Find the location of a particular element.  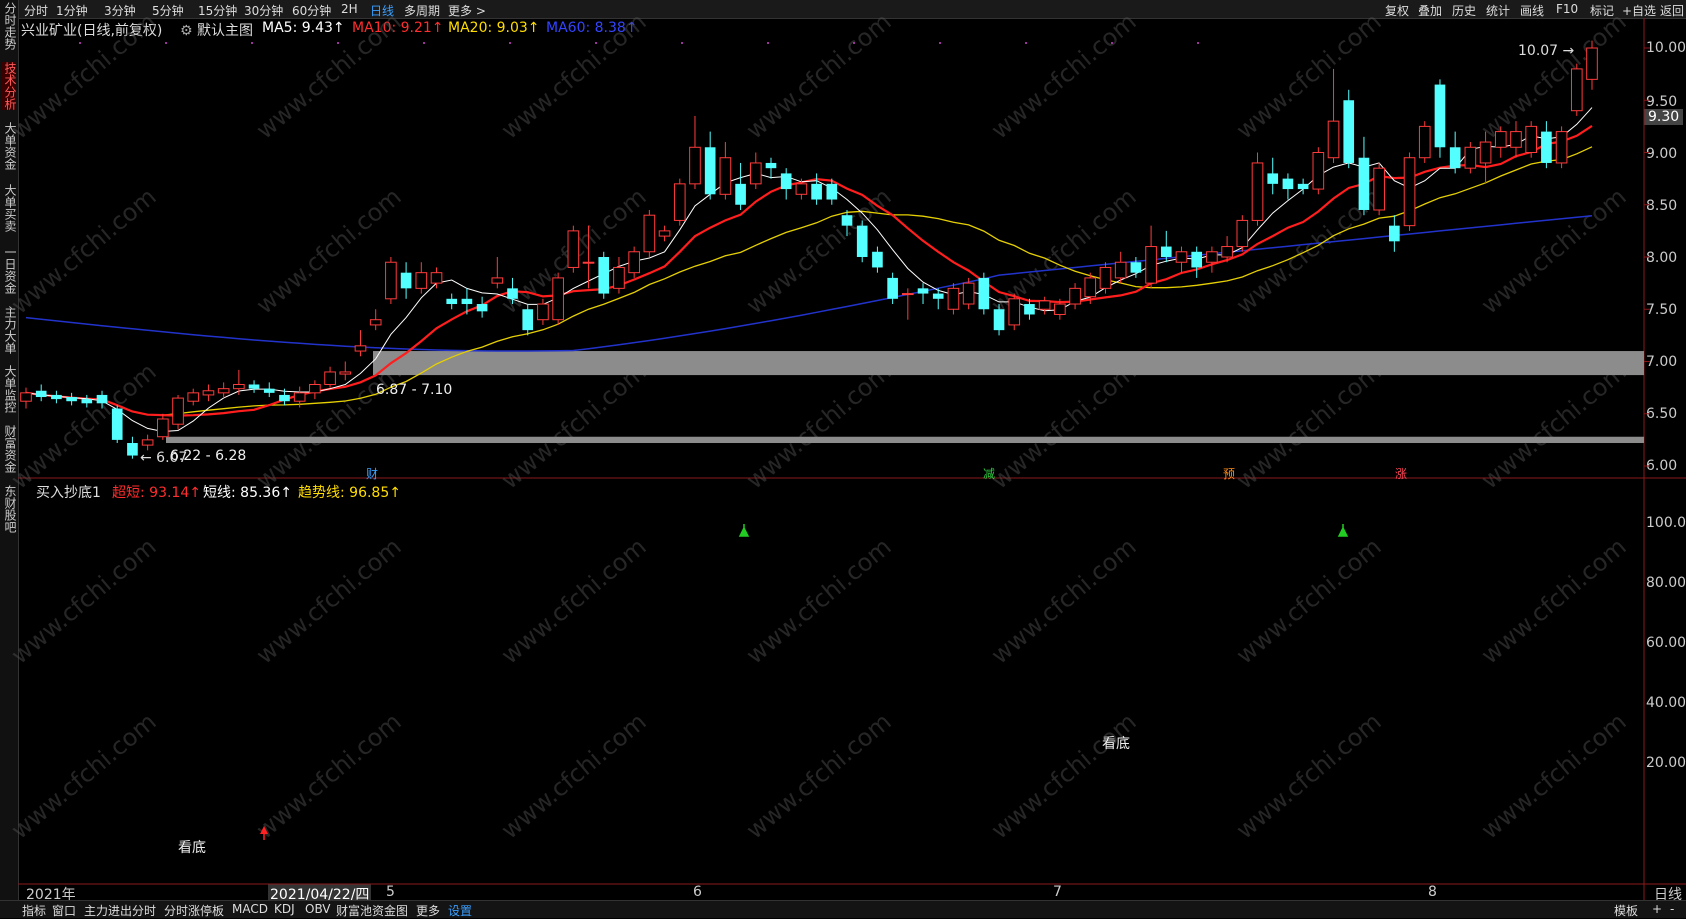

bottom-item-obv: OBV is located at coordinates (318, 909).